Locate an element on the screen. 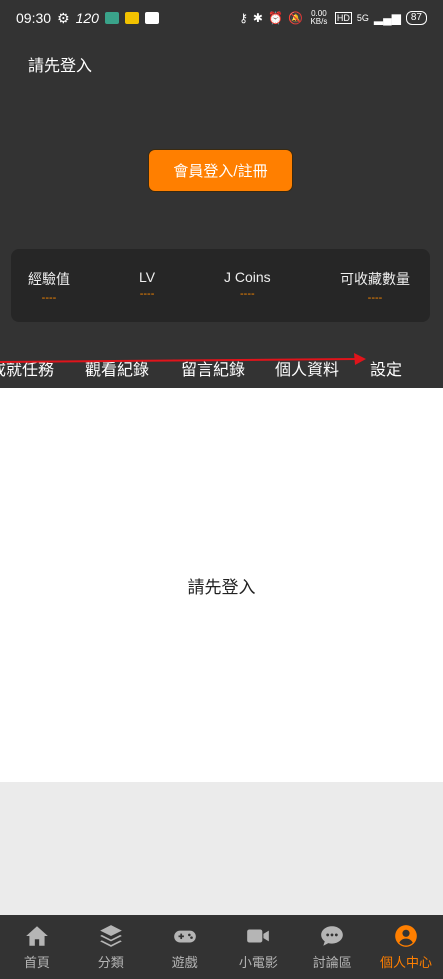 The width and height of the screenshot is (443, 979). login-register-button: 會員登入/註冊 is located at coordinates (220, 170).